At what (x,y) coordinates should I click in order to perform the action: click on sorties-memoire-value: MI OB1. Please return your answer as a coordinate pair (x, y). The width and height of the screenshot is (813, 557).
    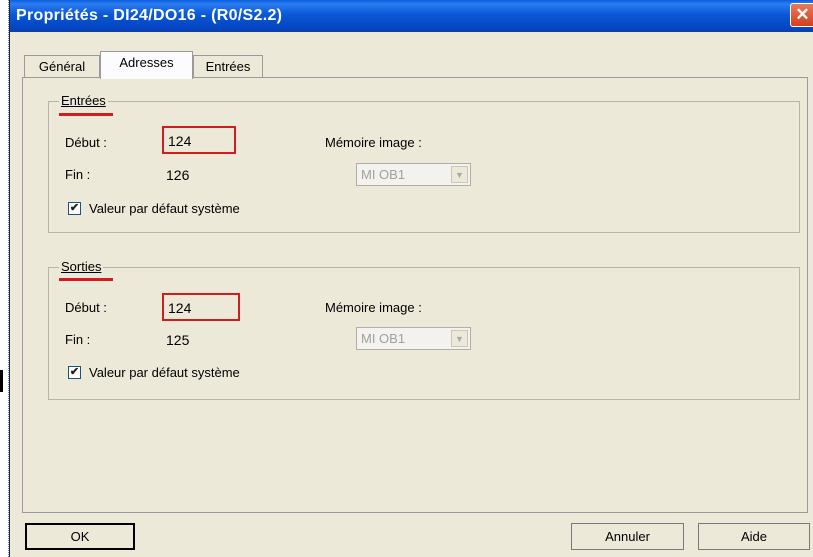
    Looking at the image, I should click on (383, 338).